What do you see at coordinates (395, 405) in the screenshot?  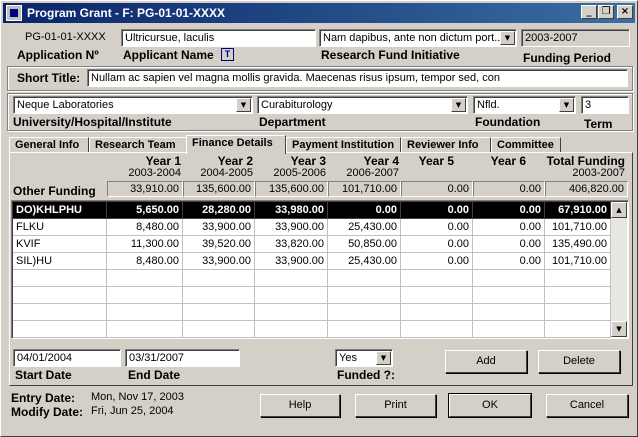 I see `print-button: Print` at bounding box center [395, 405].